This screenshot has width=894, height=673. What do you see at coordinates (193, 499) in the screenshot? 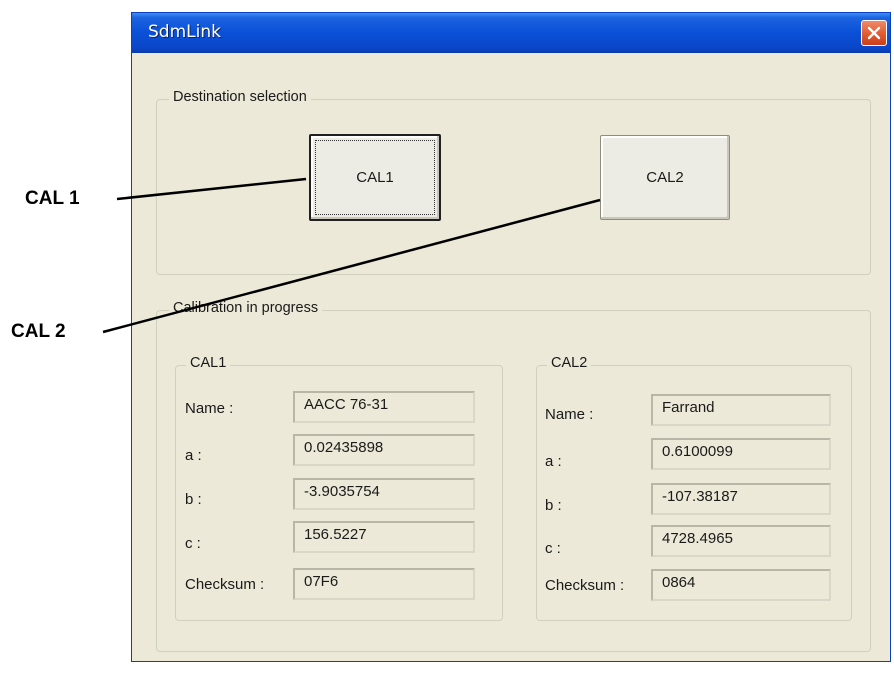
I see `cal1-b-label: b :` at bounding box center [193, 499].